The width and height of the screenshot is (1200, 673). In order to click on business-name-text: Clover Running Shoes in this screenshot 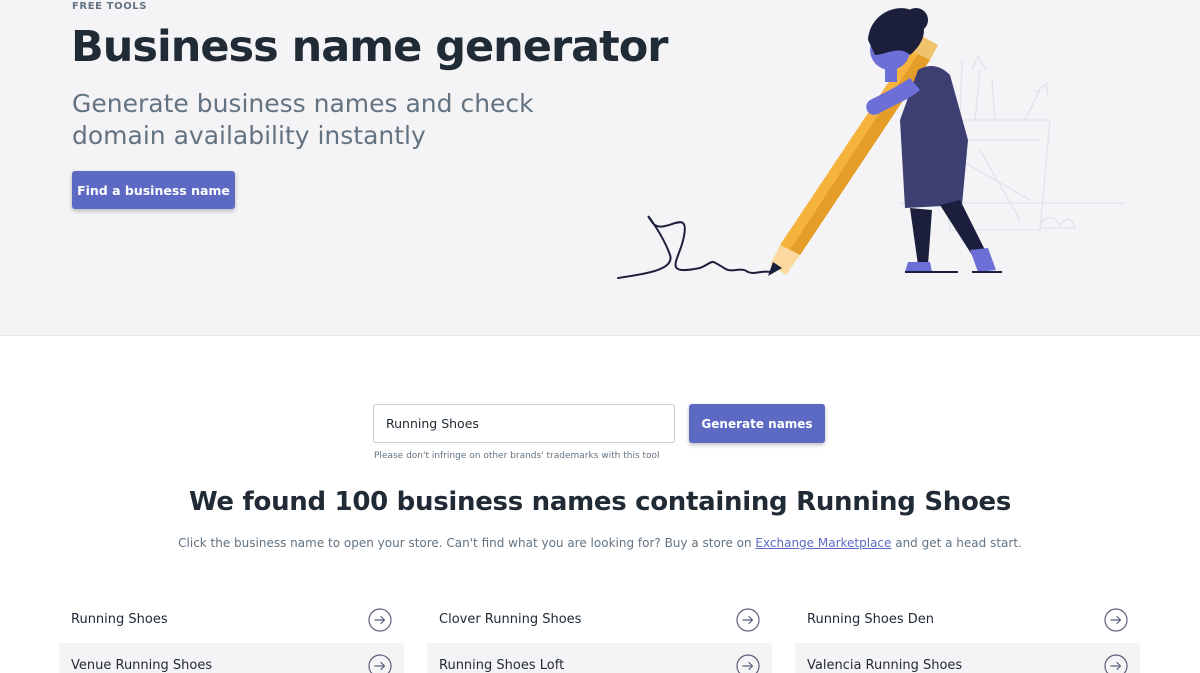, I will do `click(510, 619)`.